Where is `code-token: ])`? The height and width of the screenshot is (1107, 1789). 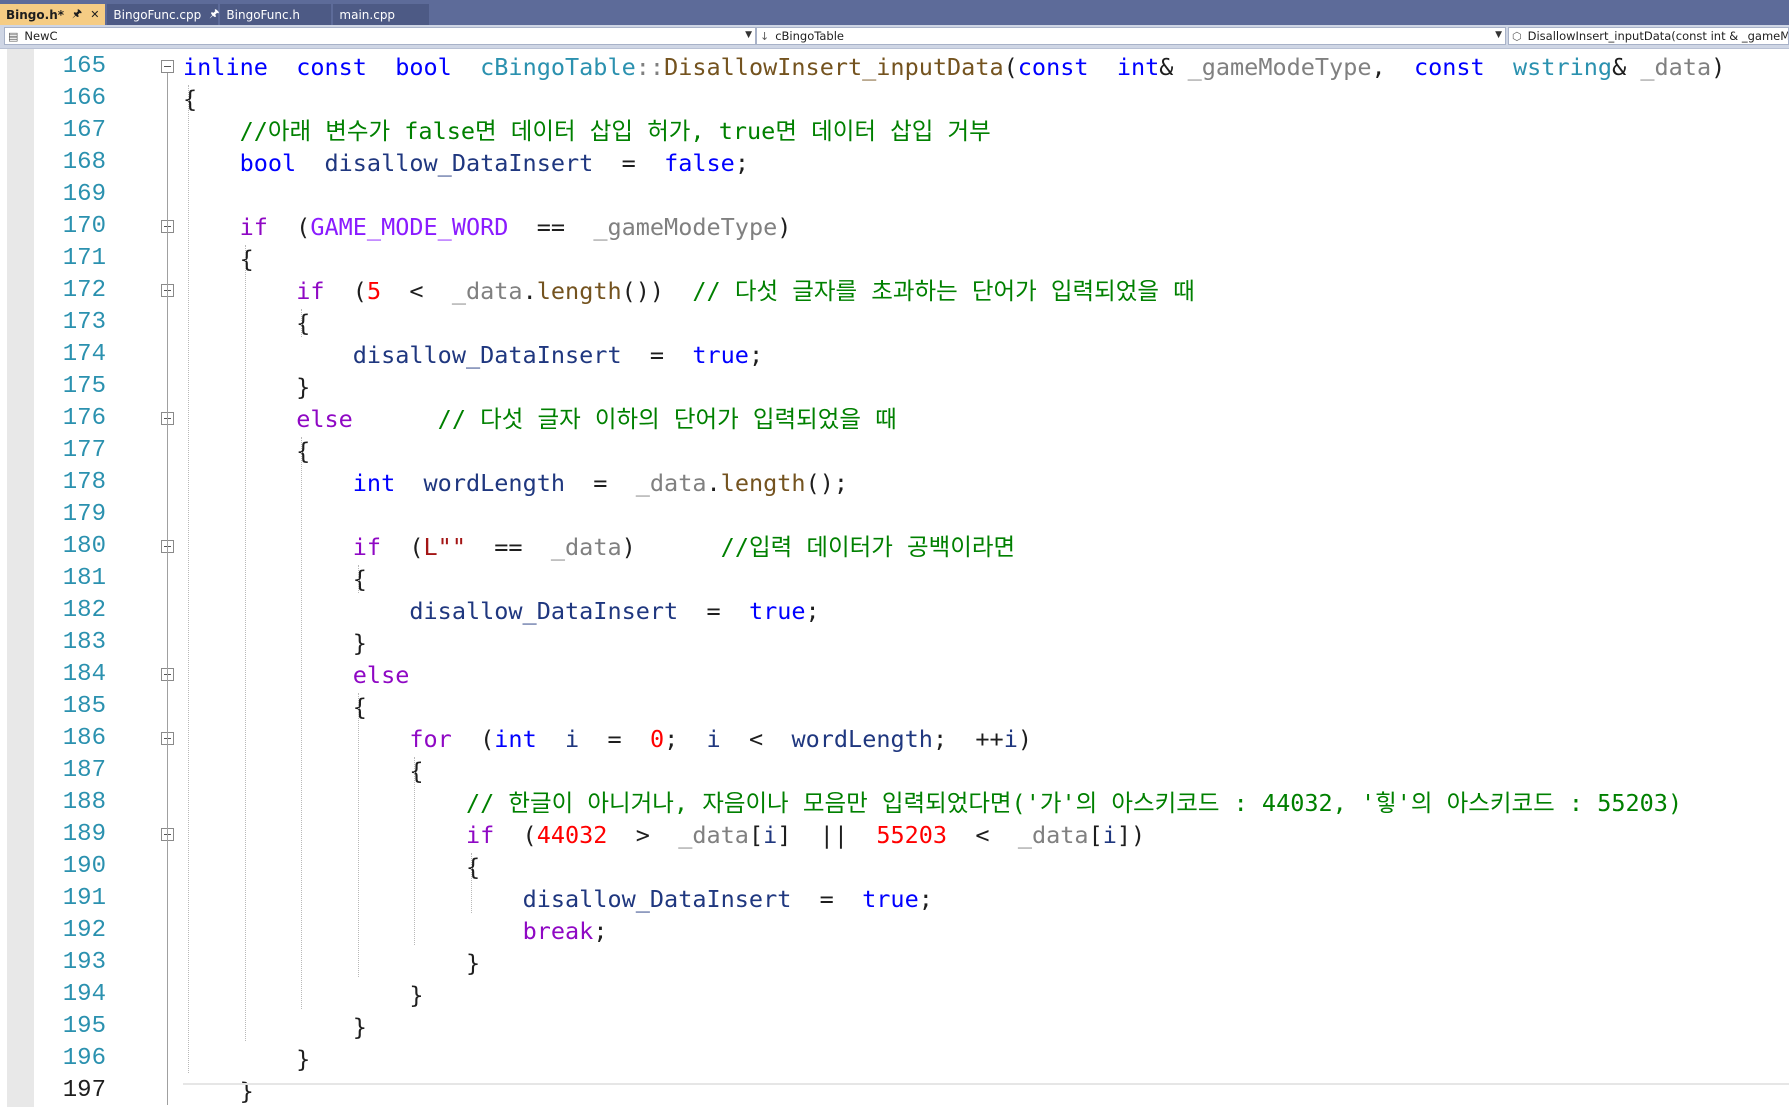
code-token: ]) is located at coordinates (1131, 835).